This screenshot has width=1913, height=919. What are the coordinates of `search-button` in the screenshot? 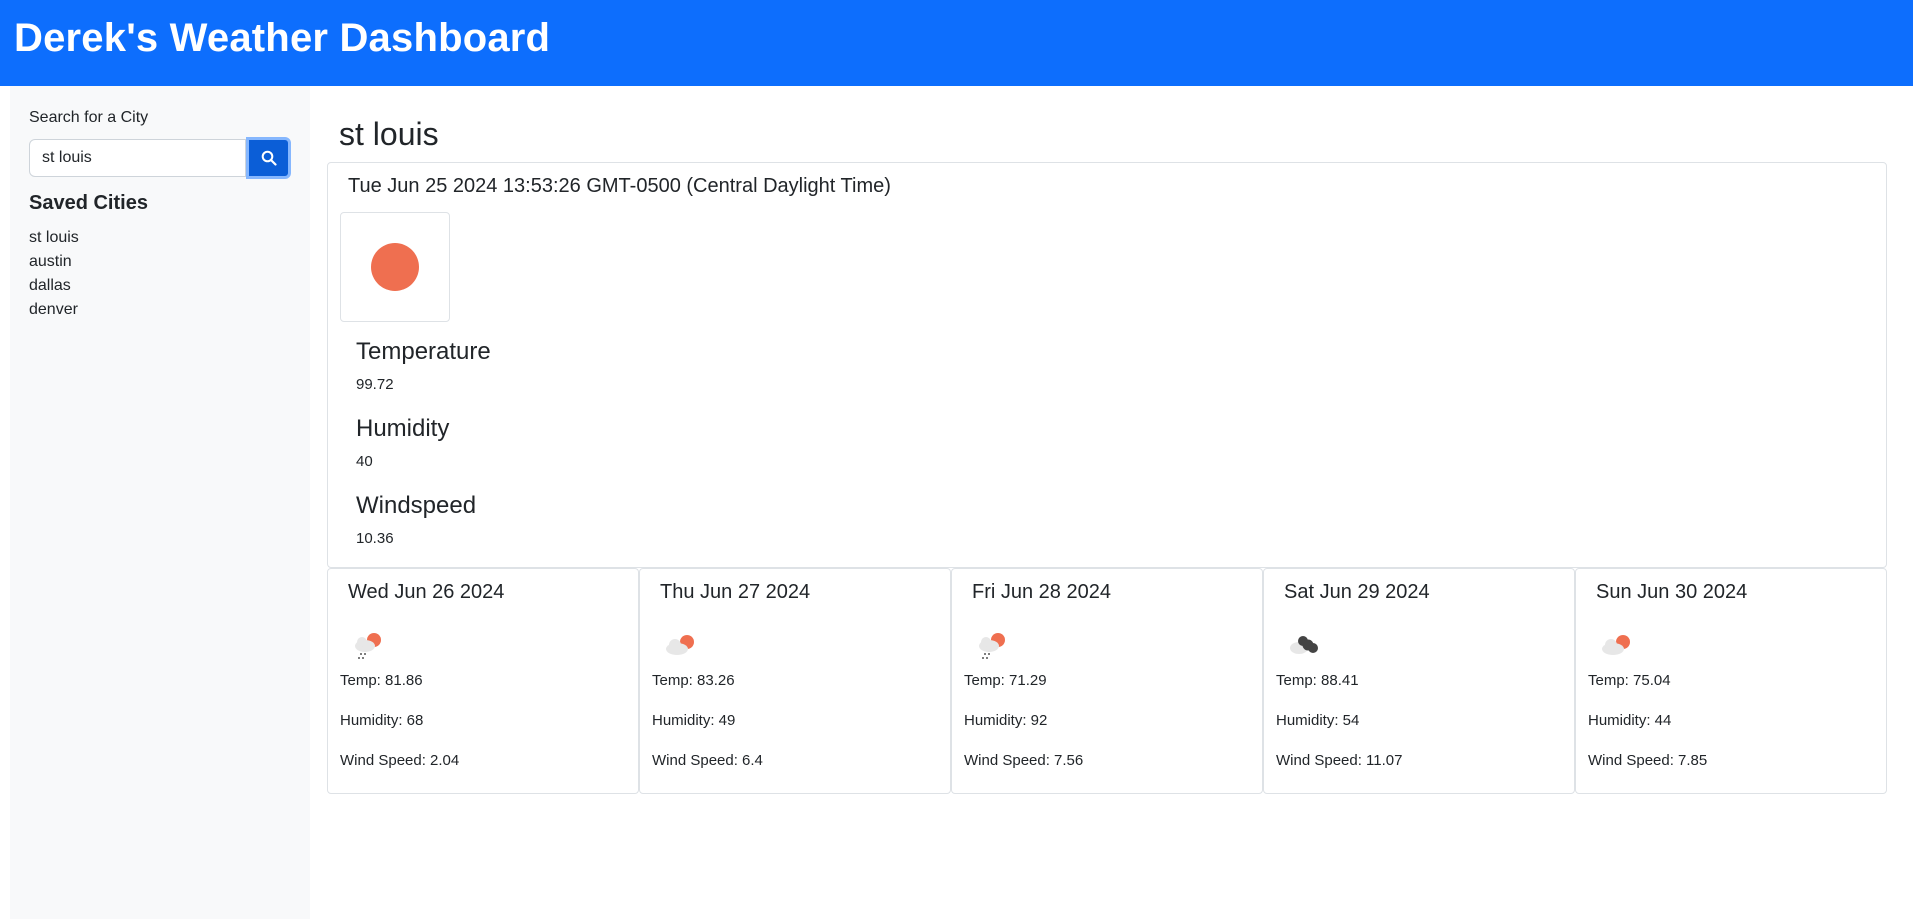 It's located at (268, 158).